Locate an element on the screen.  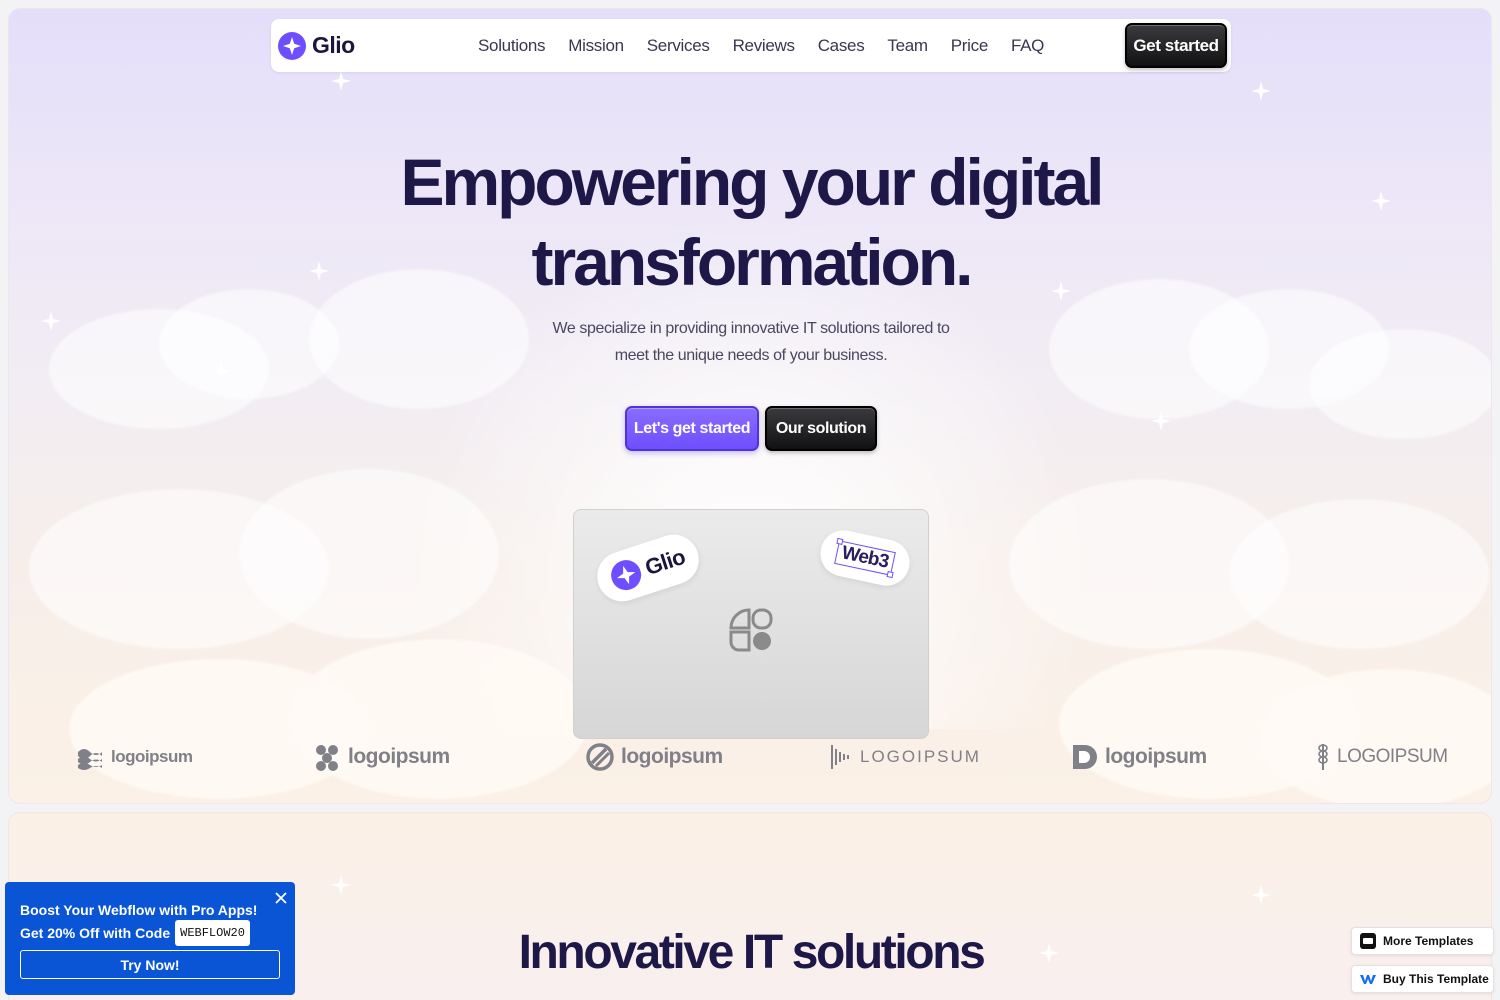
shapes-icon is located at coordinates (751, 630).